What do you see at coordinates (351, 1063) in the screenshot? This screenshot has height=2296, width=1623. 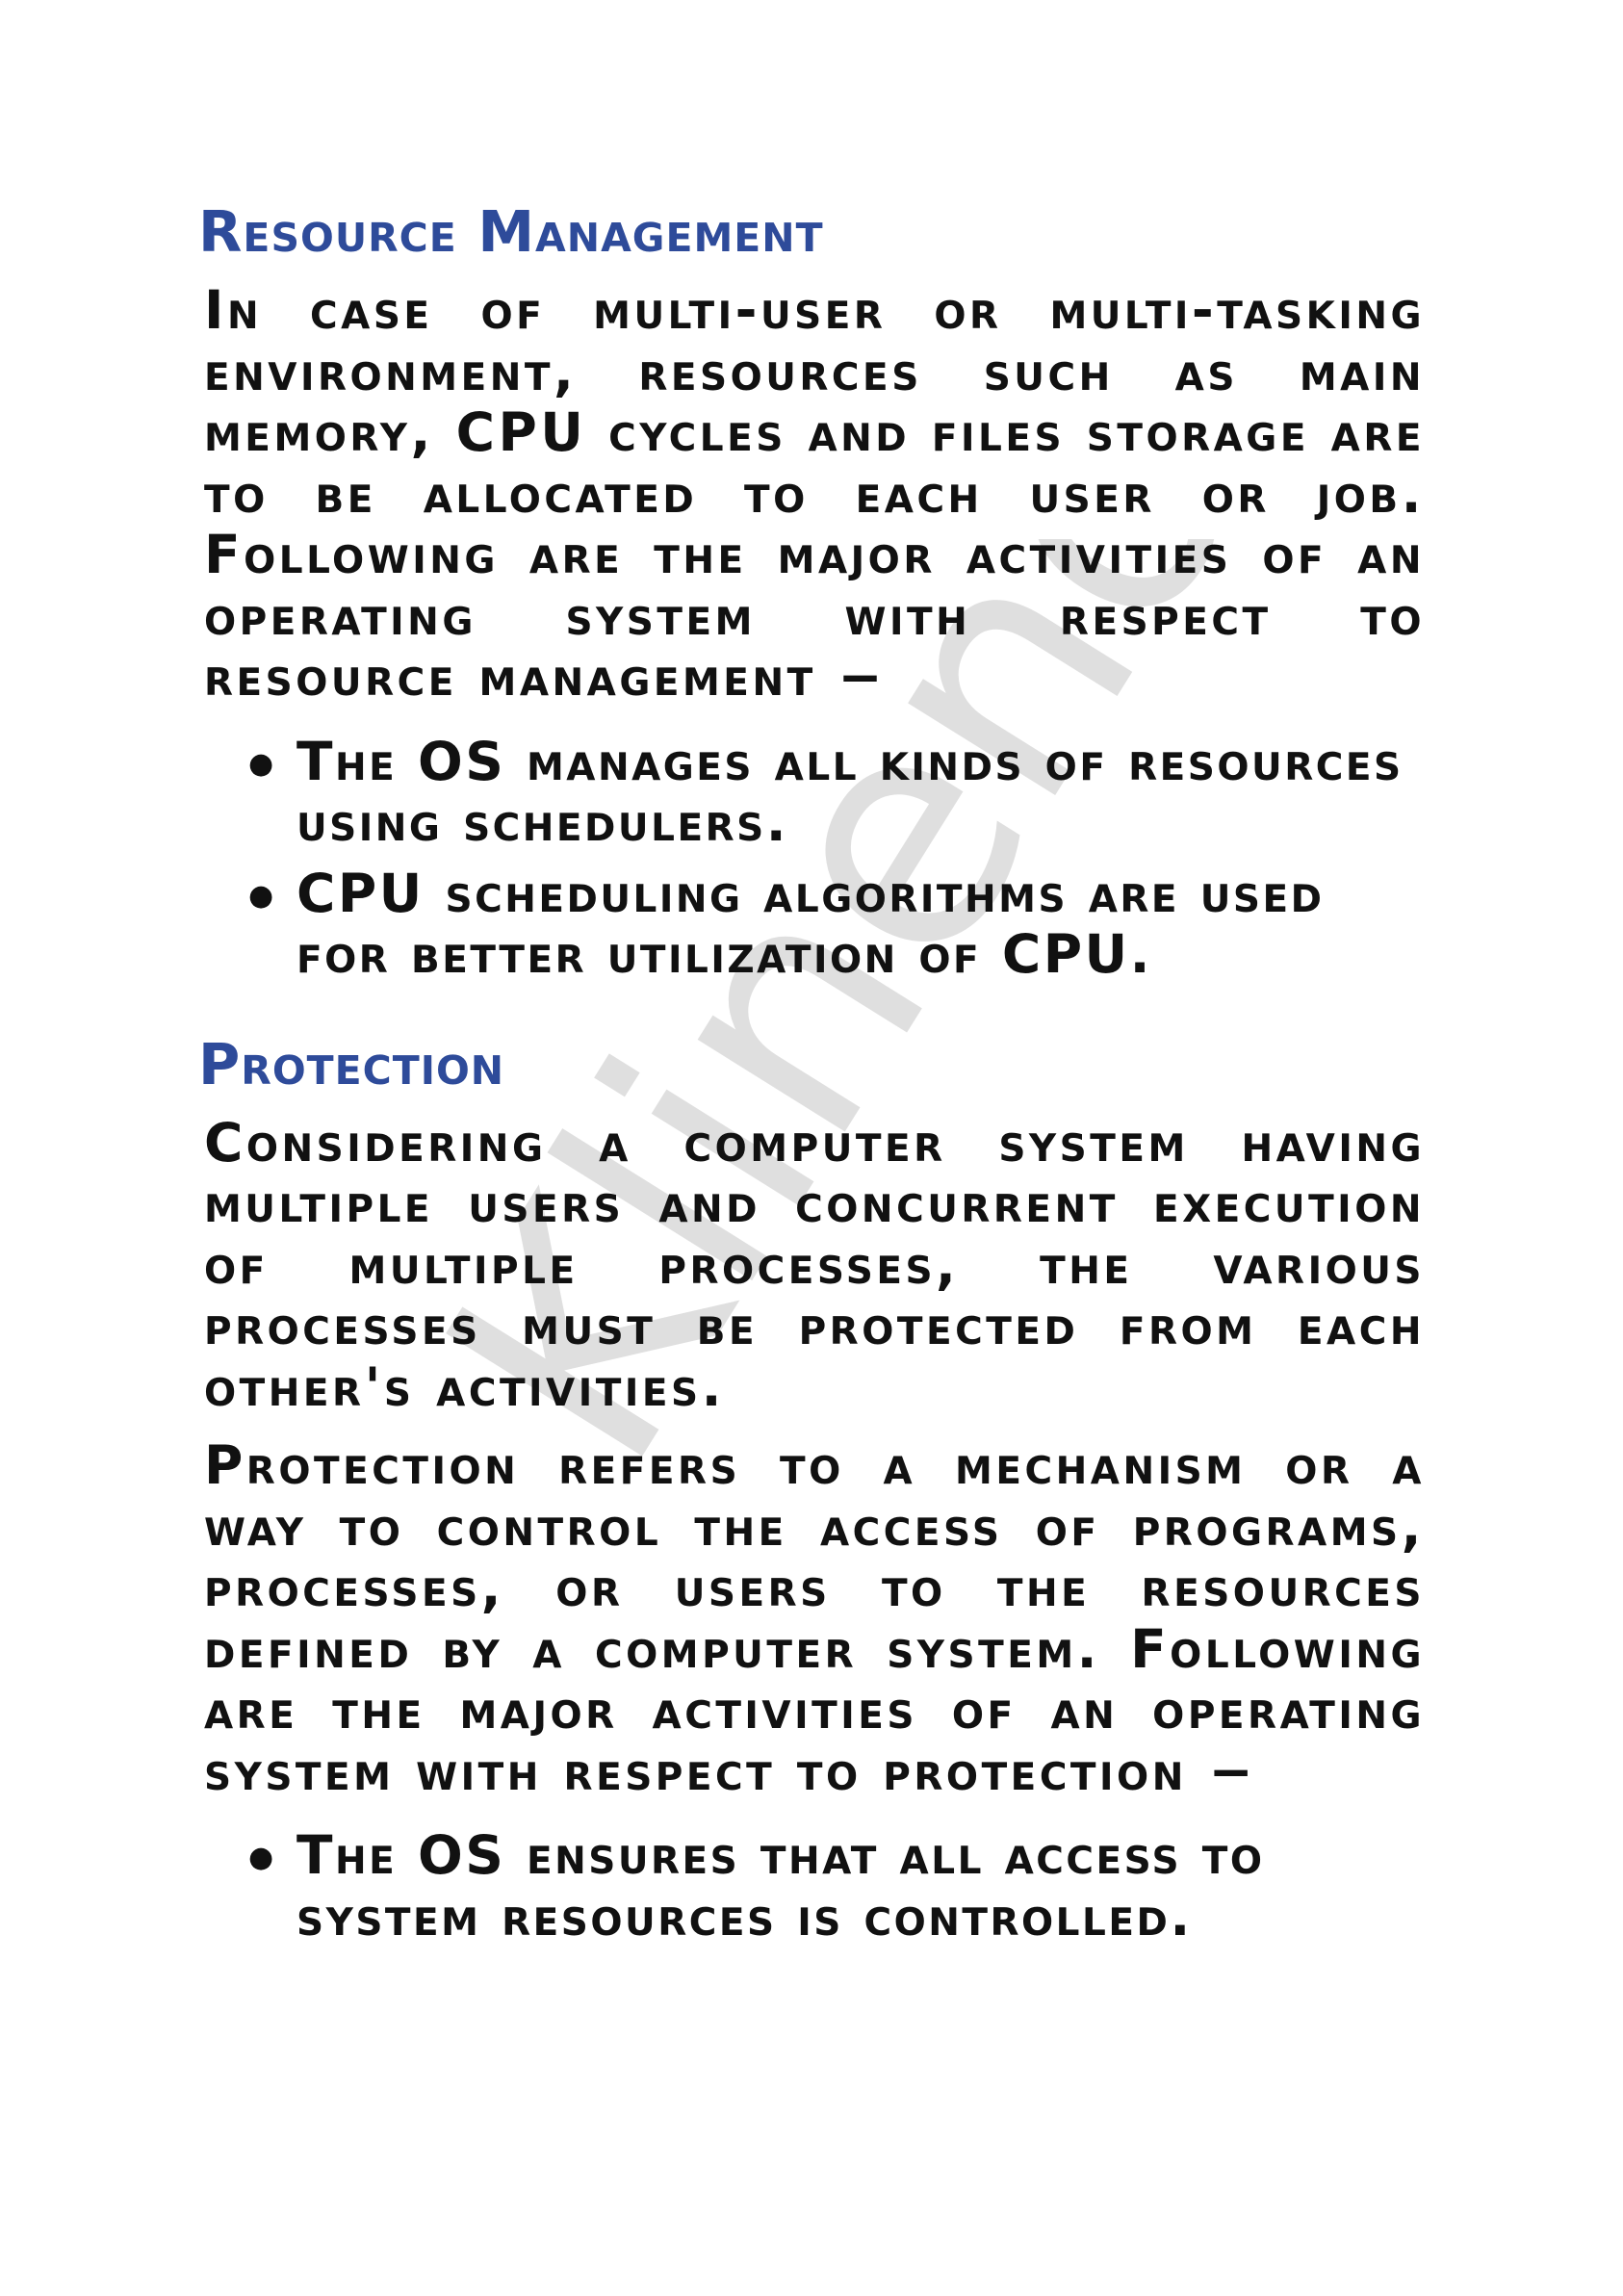 I see `section-title: Protection` at bounding box center [351, 1063].